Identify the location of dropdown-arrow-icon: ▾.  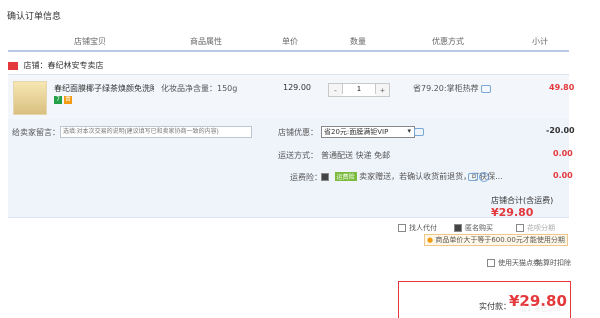
(409, 131).